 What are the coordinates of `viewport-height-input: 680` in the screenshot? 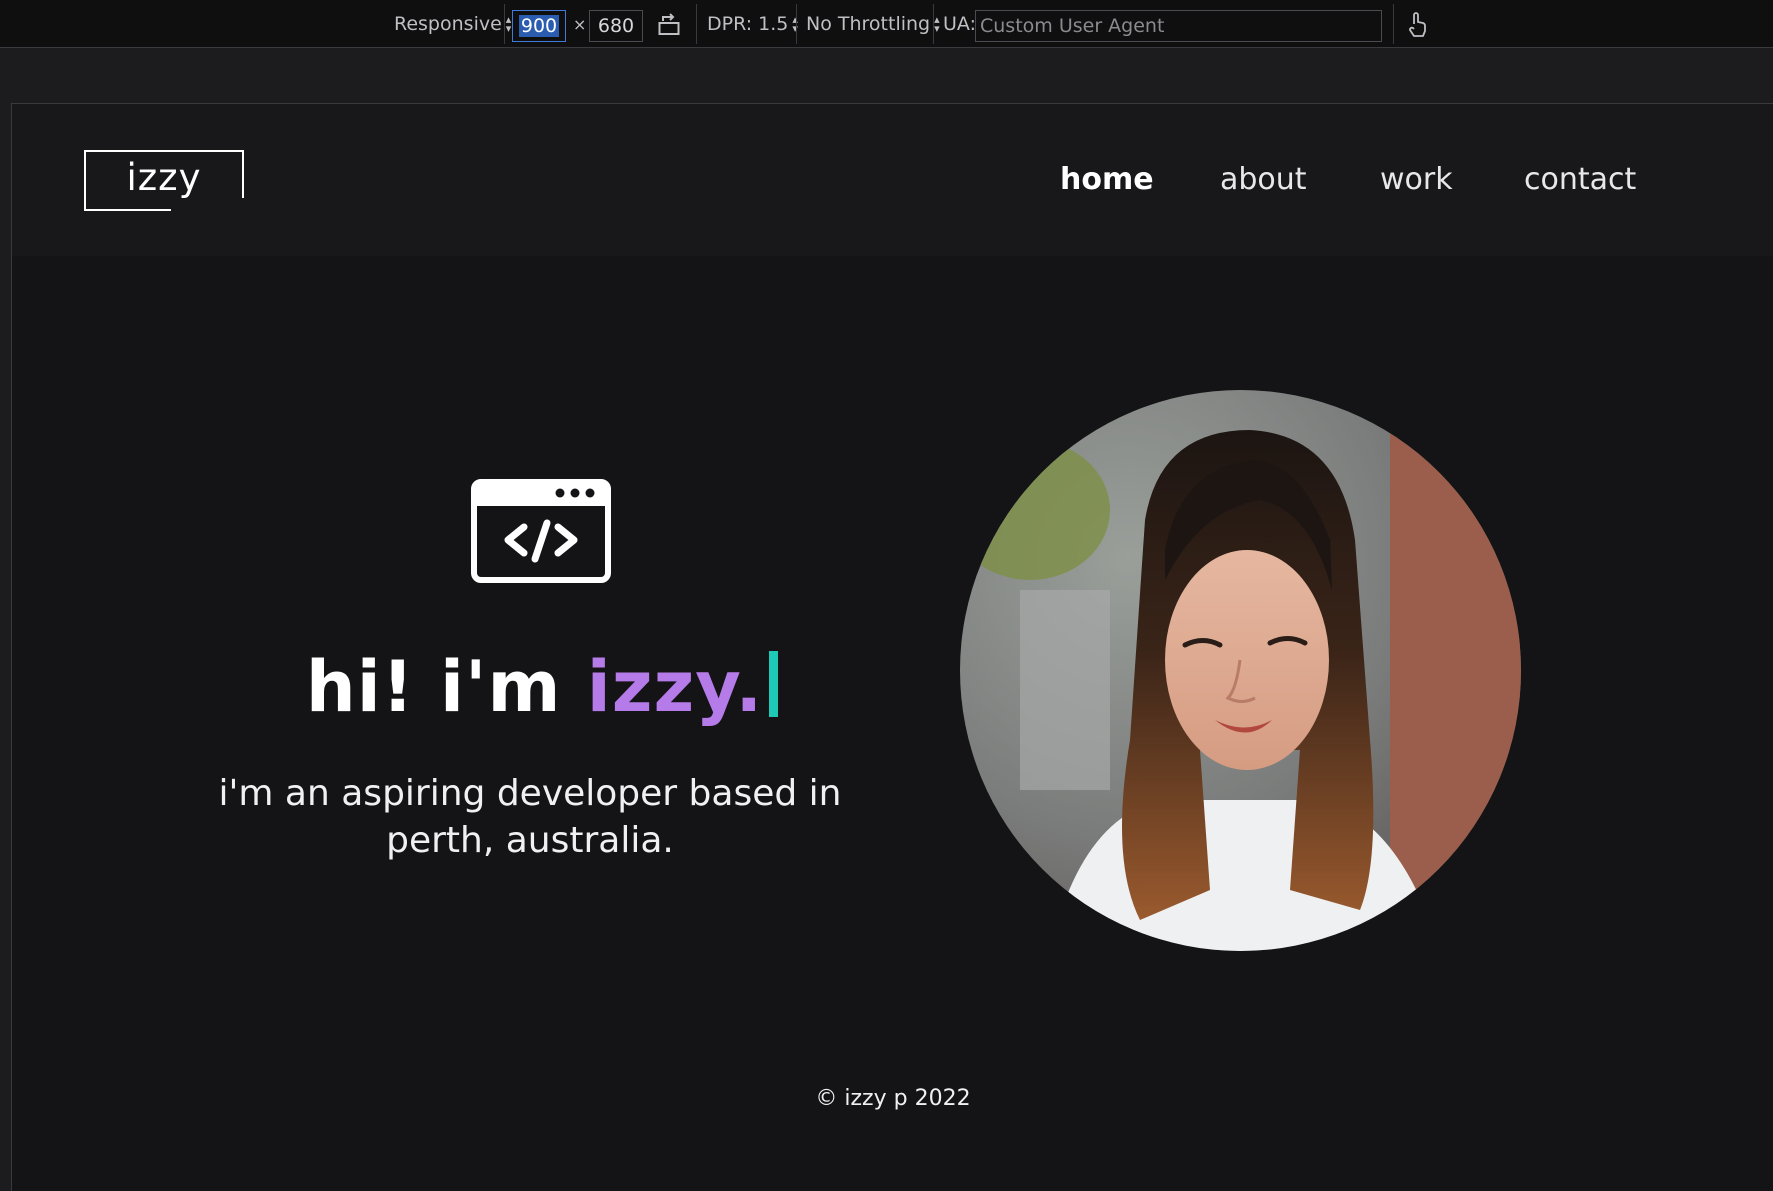 It's located at (616, 26).